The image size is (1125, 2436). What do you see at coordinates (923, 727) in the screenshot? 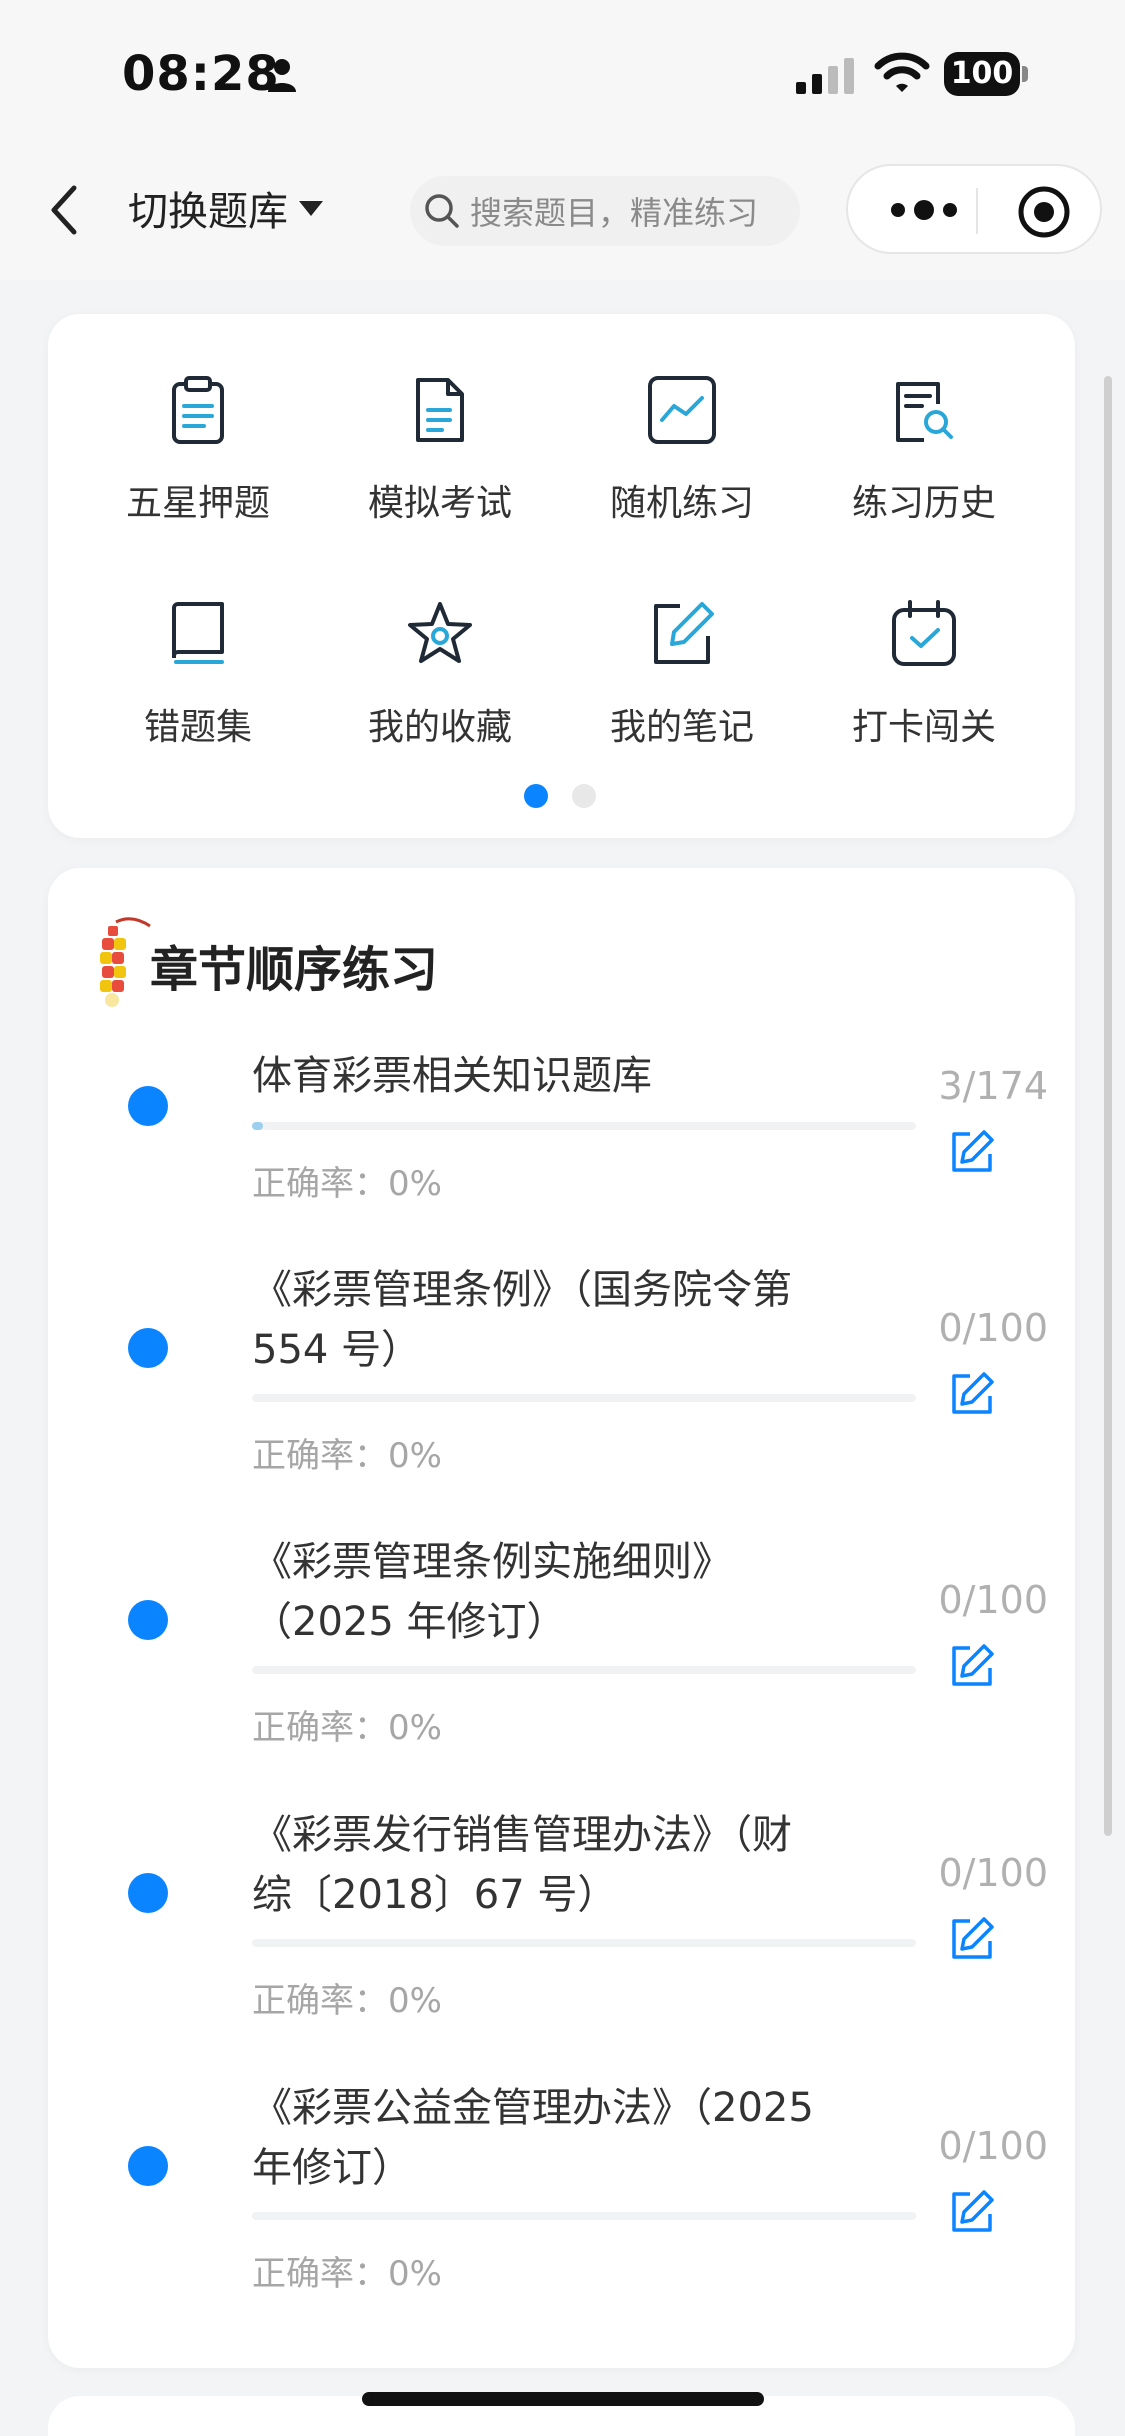
I see `grid-item-label: 打卡闯关` at bounding box center [923, 727].